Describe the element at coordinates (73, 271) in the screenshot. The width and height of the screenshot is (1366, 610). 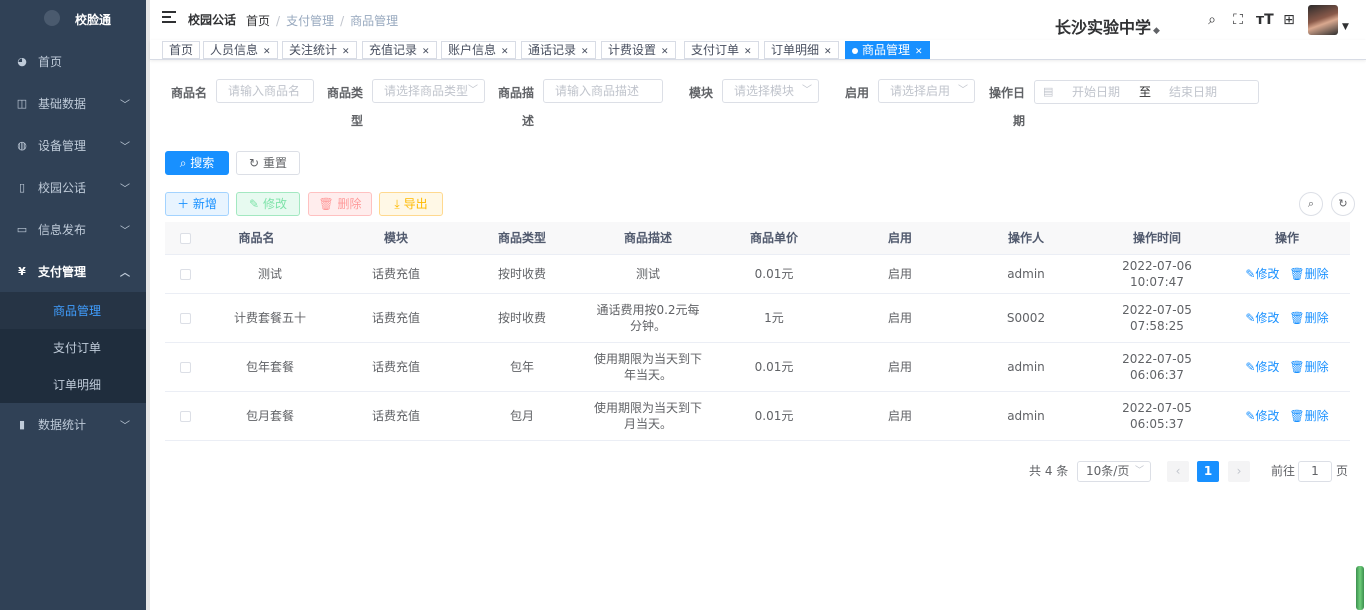
I see `sidebar-item-payment: ¥ 支付管理 ︿` at that location.